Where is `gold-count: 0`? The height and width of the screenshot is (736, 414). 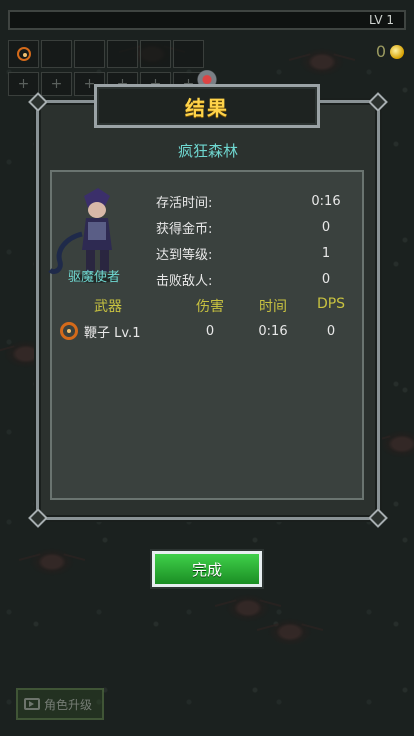
gold-count: 0 is located at coordinates (380, 51).